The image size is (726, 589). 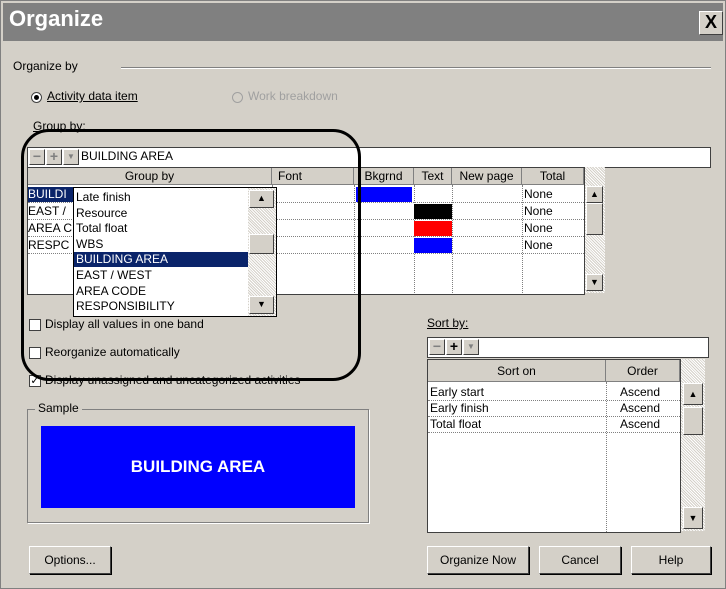 I want to click on sample-label: Sample, so click(x=58, y=408).